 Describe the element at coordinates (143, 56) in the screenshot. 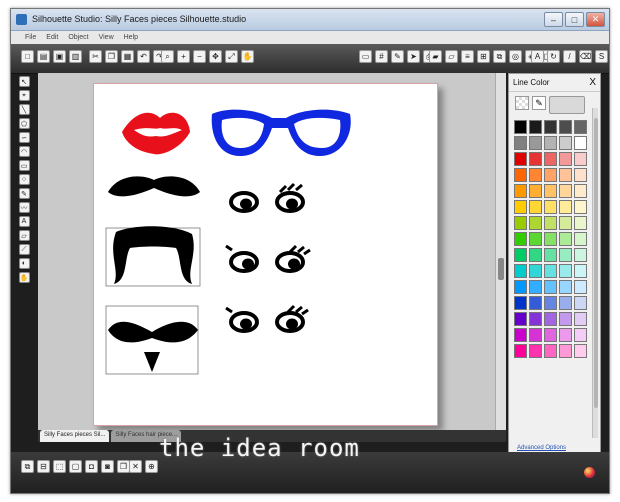

I see `undo-icon: ↶` at that location.